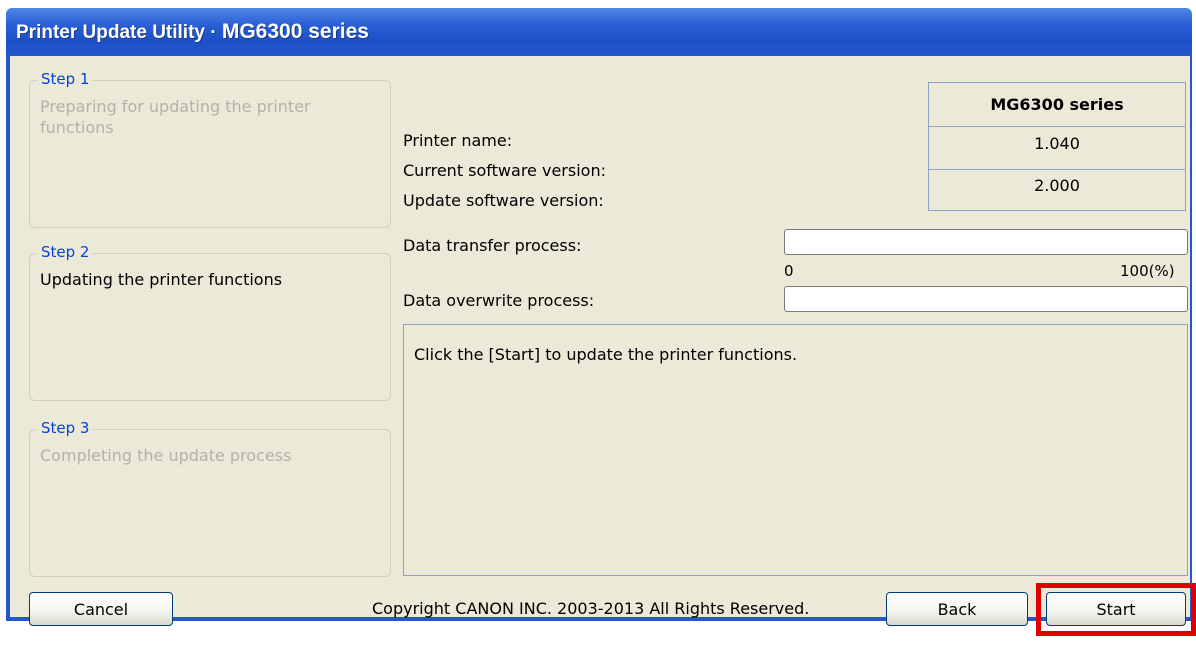 Image resolution: width=1196 pixels, height=647 pixels. What do you see at coordinates (65, 428) in the screenshot?
I see `step-3-label: Step 3` at bounding box center [65, 428].